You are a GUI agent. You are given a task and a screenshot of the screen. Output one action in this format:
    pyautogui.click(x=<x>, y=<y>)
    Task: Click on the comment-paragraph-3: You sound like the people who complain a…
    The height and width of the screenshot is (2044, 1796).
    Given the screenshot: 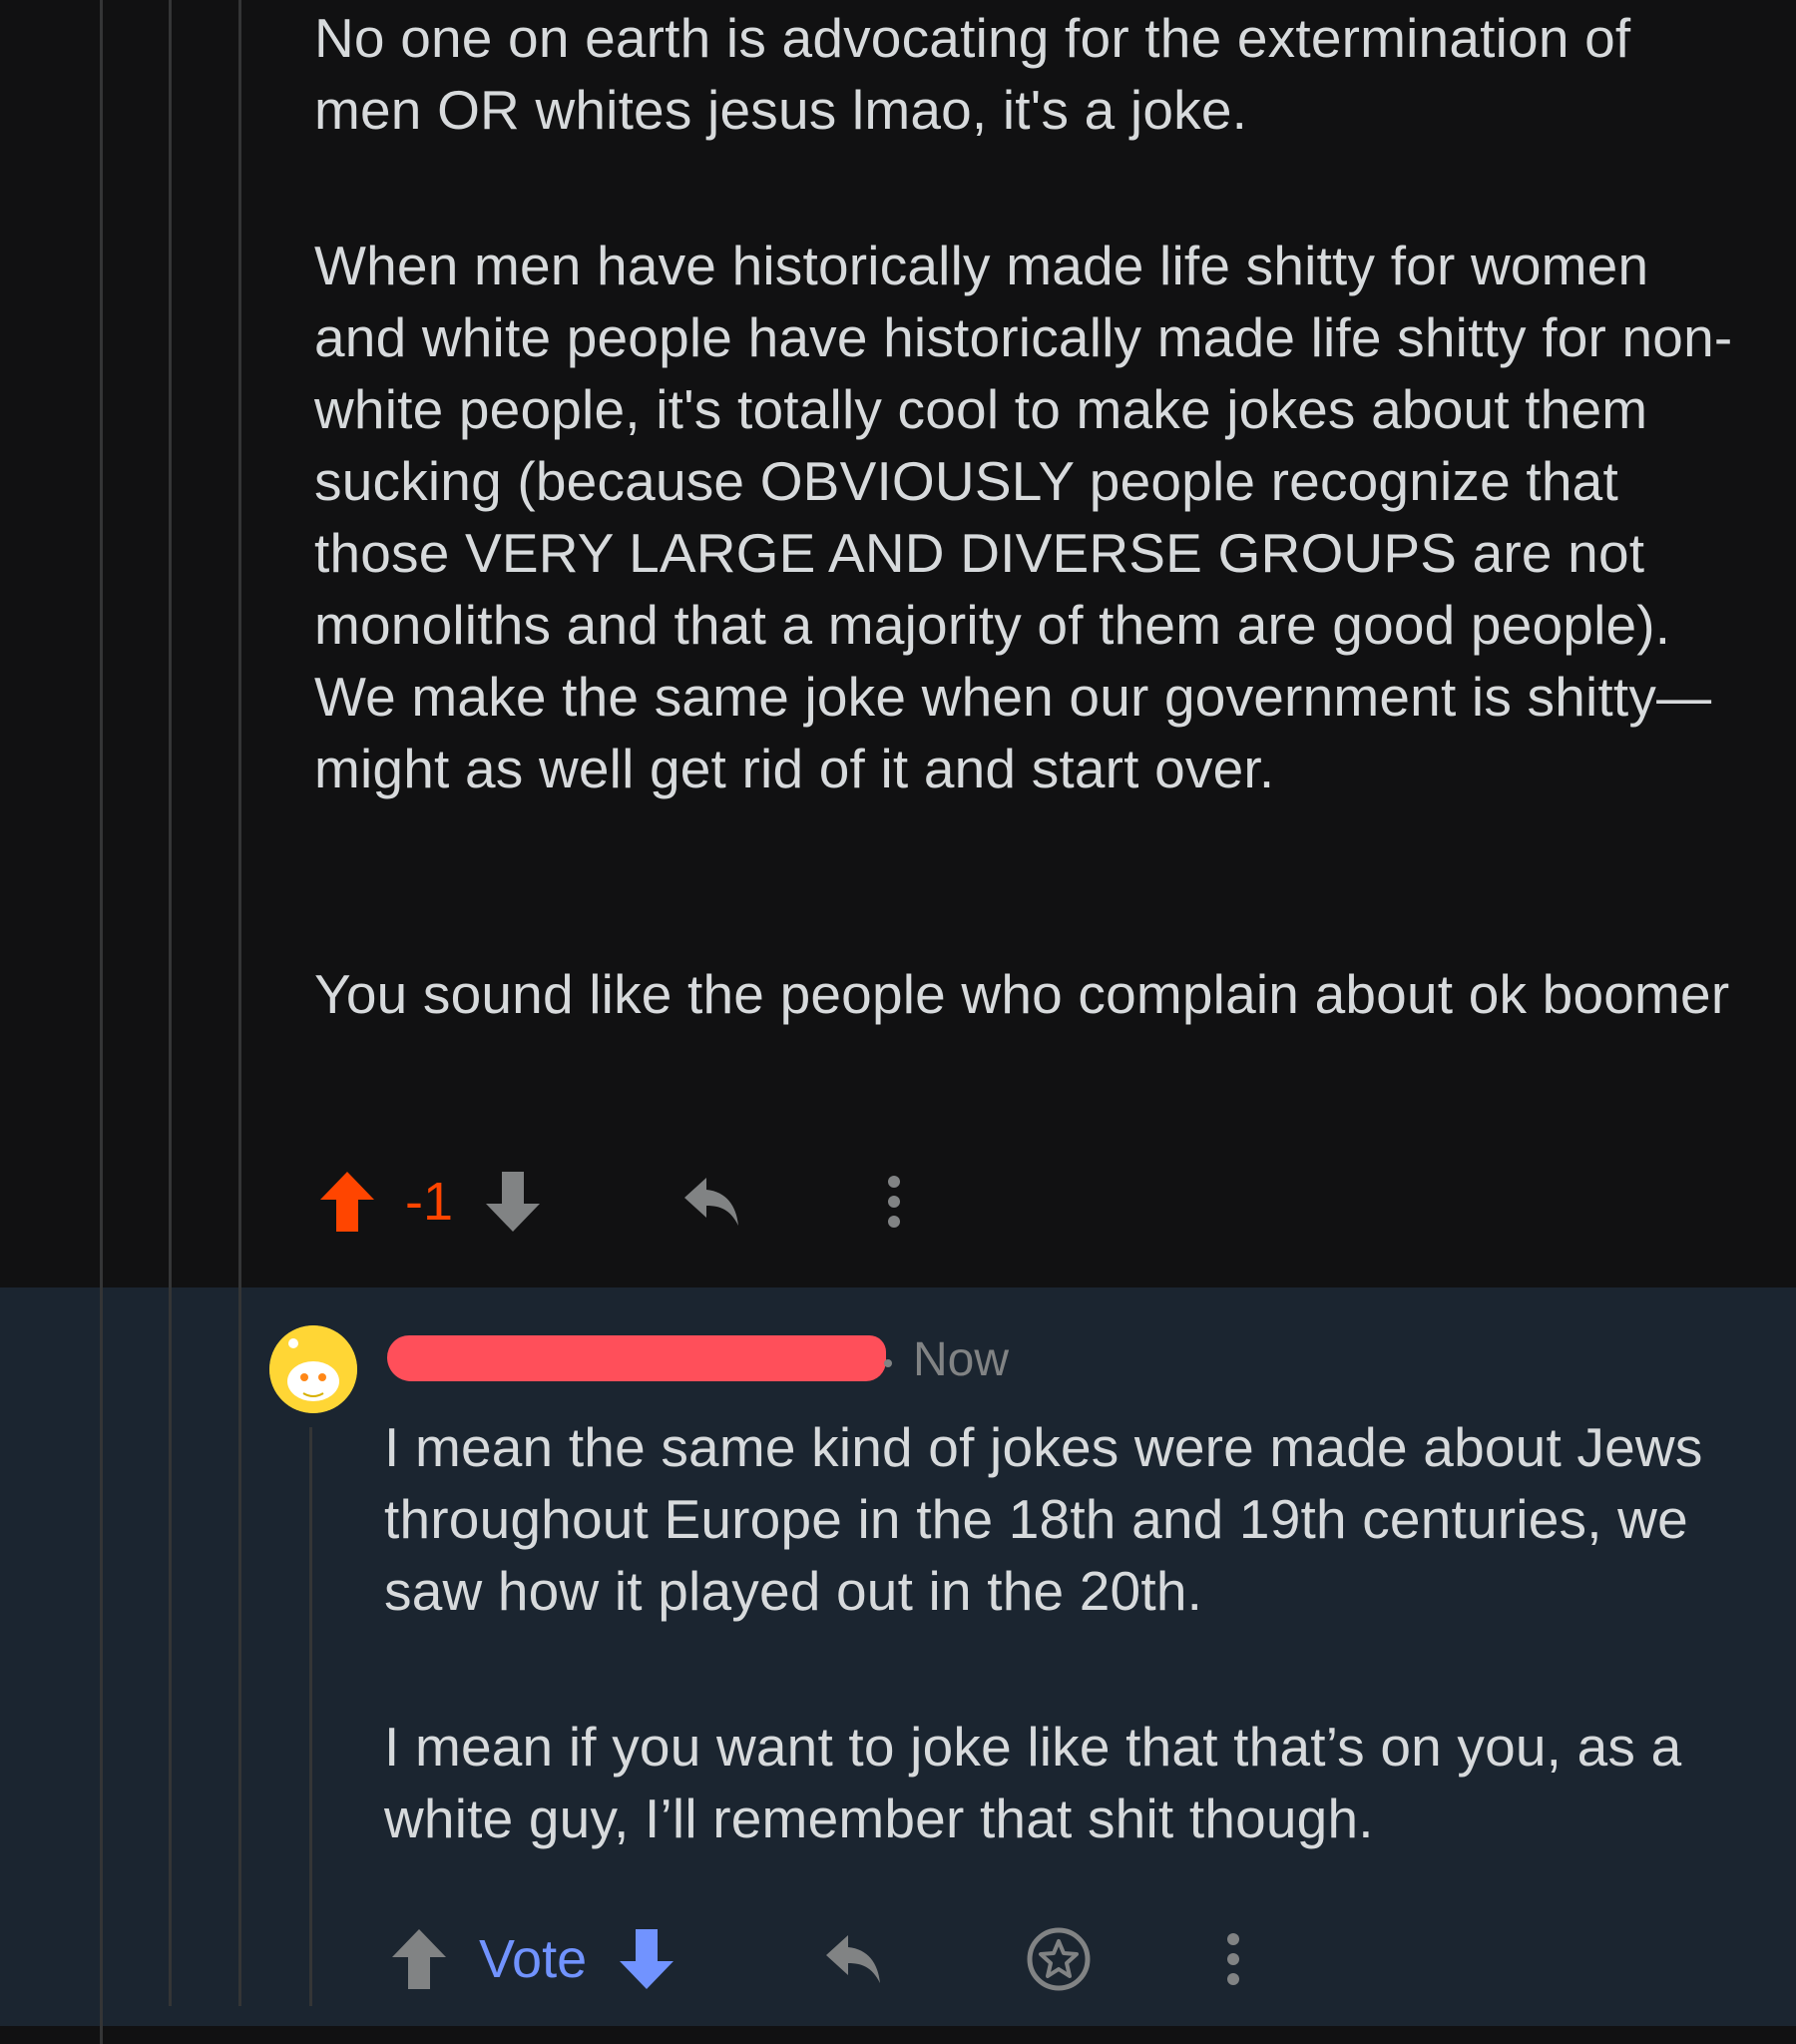 What is the action you would take?
    pyautogui.click(x=1022, y=994)
    